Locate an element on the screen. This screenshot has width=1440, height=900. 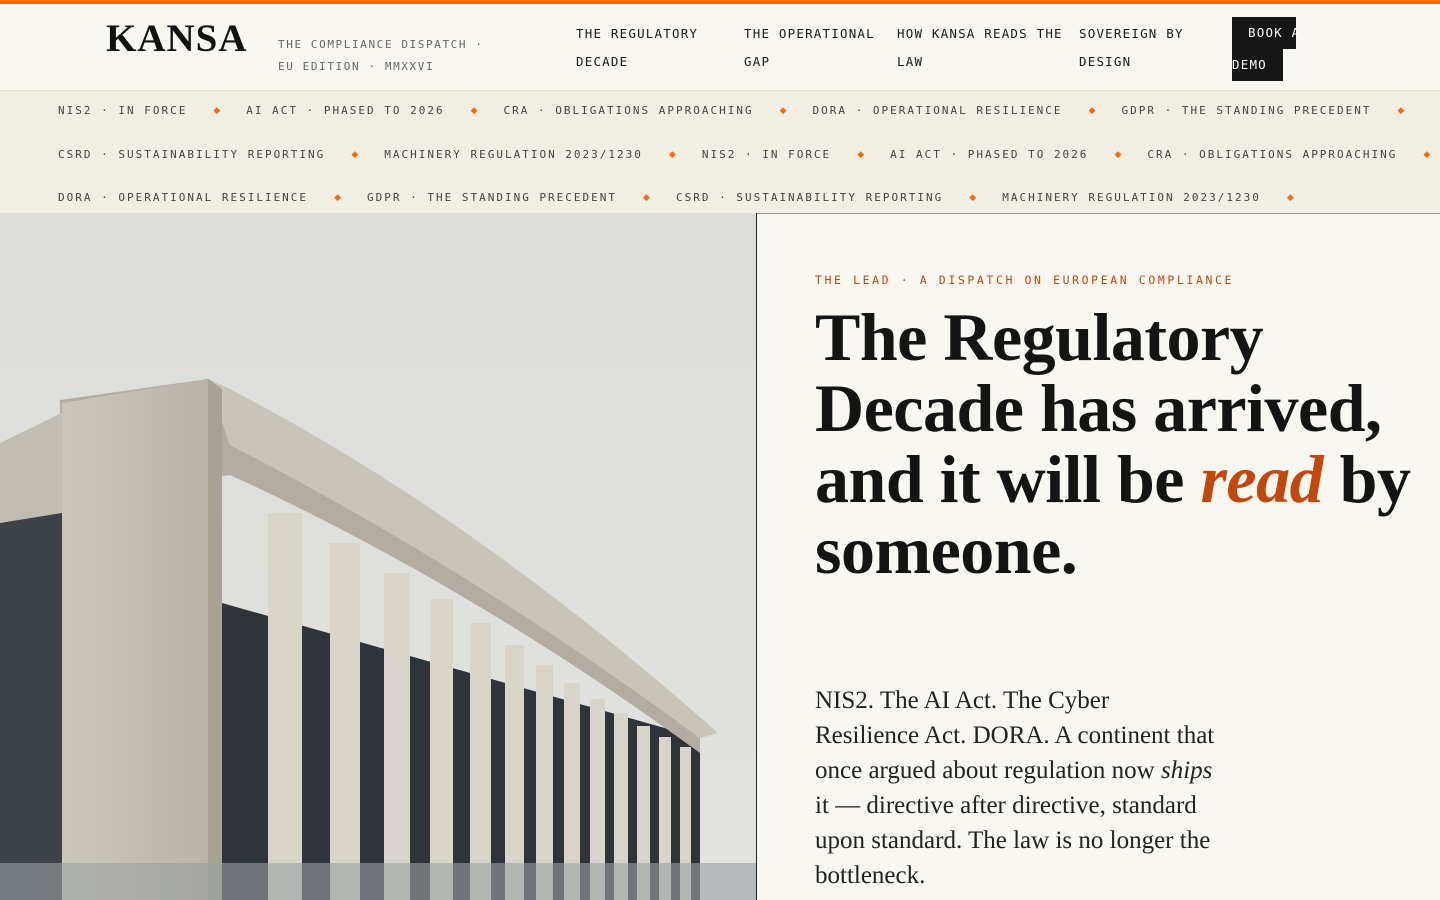
nav-link-operational-gap: THE OPERATIONAL GAP is located at coordinates (809, 48).